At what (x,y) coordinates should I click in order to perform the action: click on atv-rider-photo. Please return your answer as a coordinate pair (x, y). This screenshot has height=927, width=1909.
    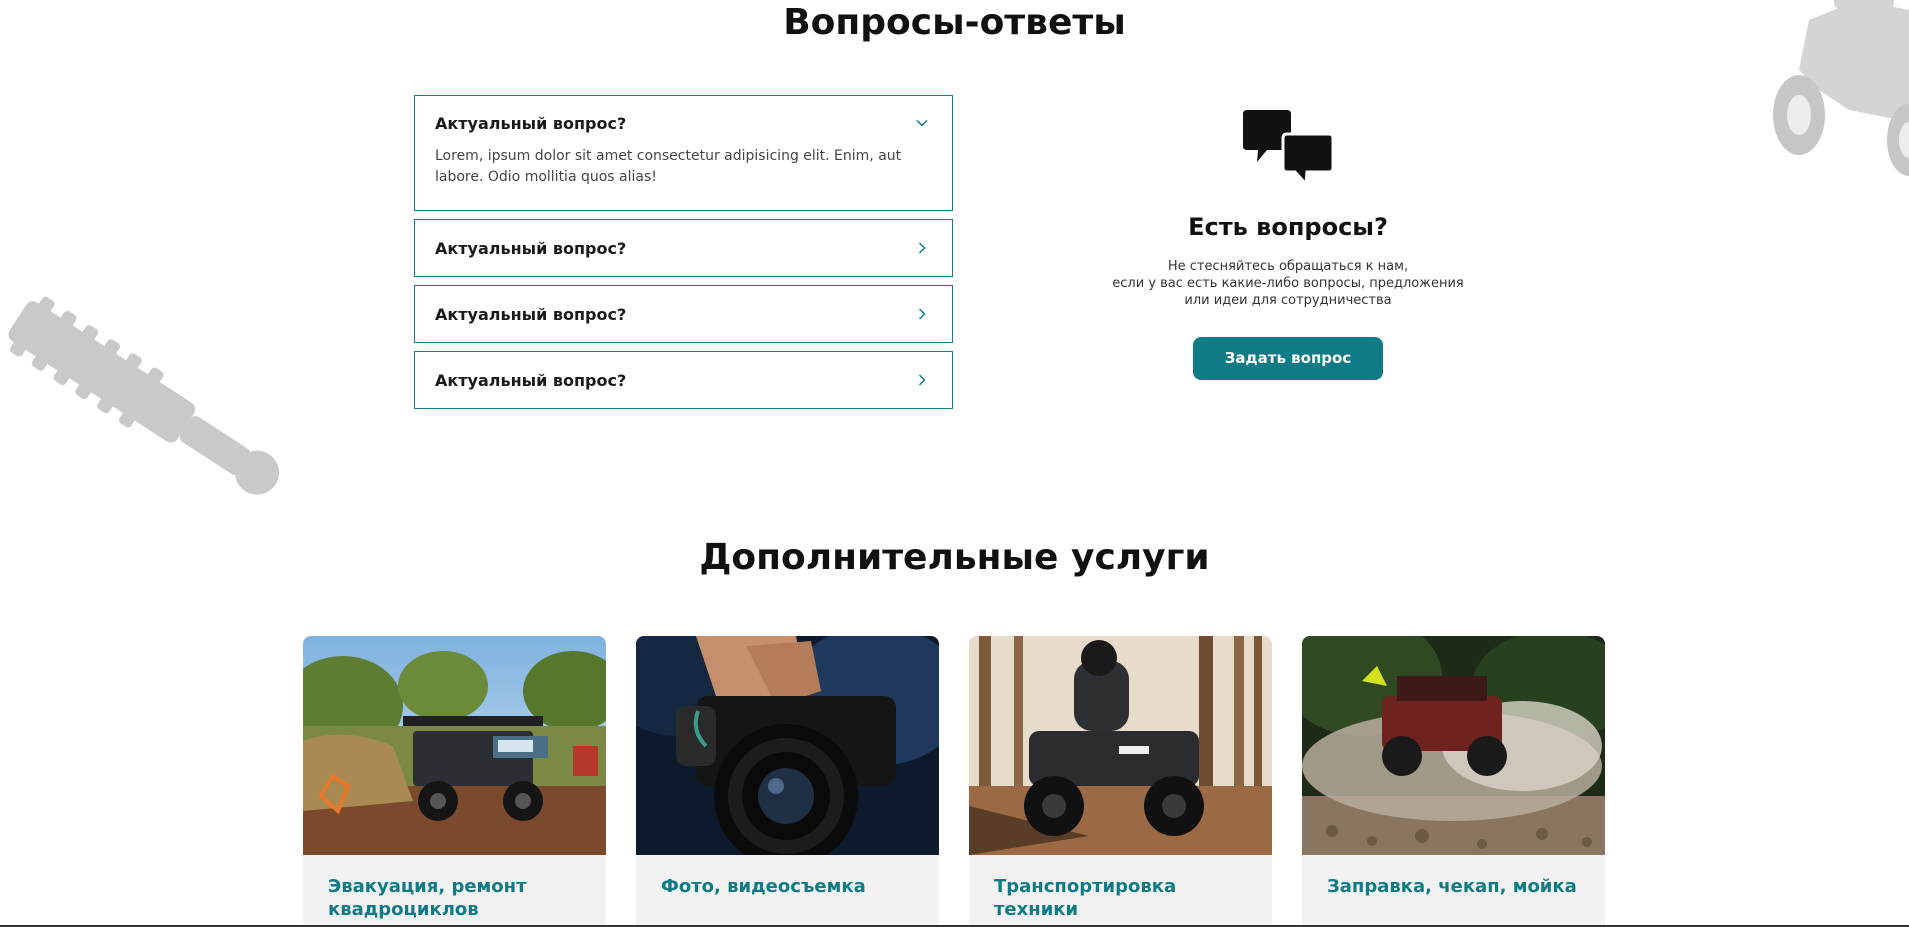
    Looking at the image, I should click on (1120, 745).